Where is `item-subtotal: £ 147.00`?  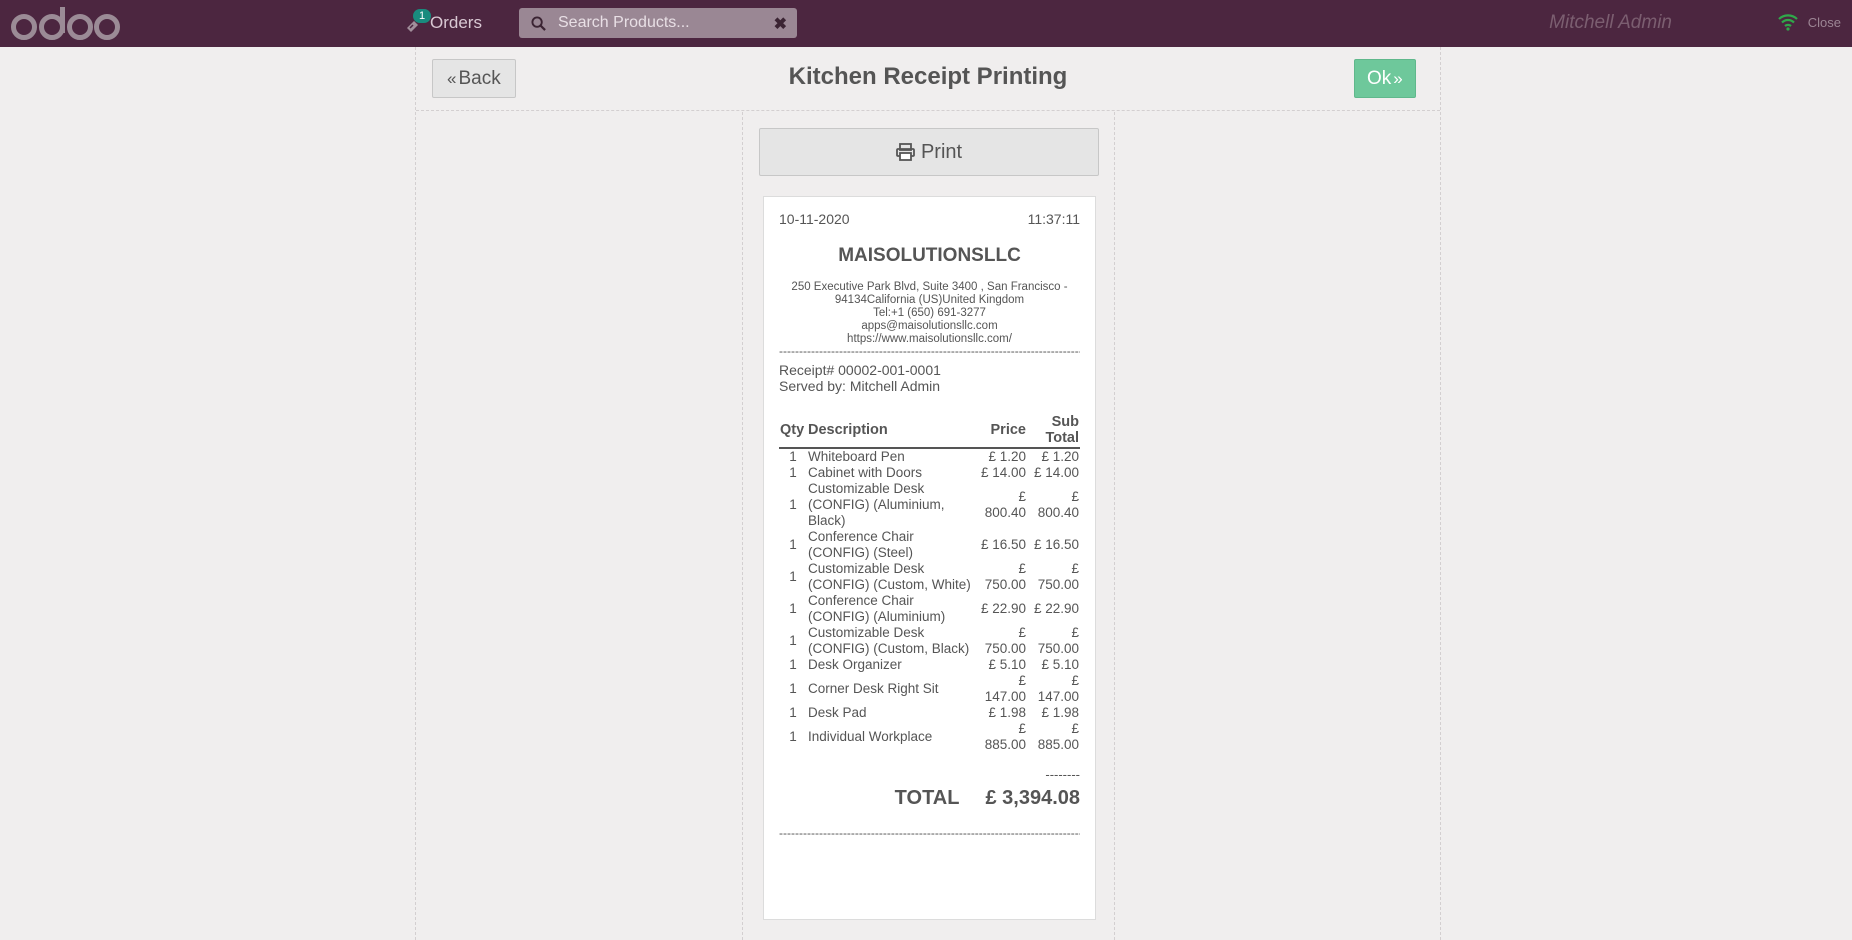
item-subtotal: £ 147.00 is located at coordinates (1058, 688).